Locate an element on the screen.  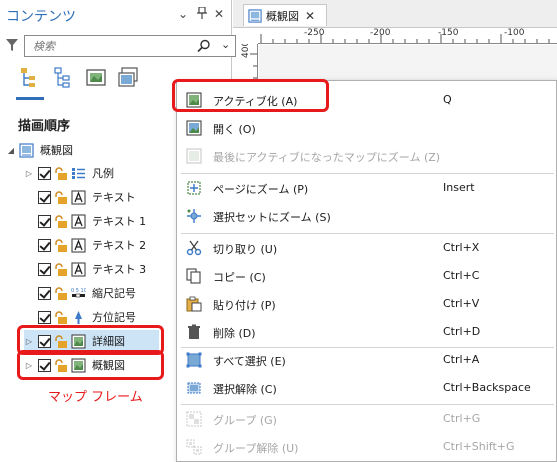
menu-item-cut: 切り取り (U) Ctrl+X is located at coordinates (367, 248).